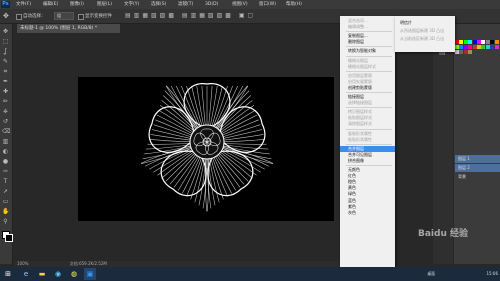  I want to click on layer-row: 图层 2, so click(477, 168).